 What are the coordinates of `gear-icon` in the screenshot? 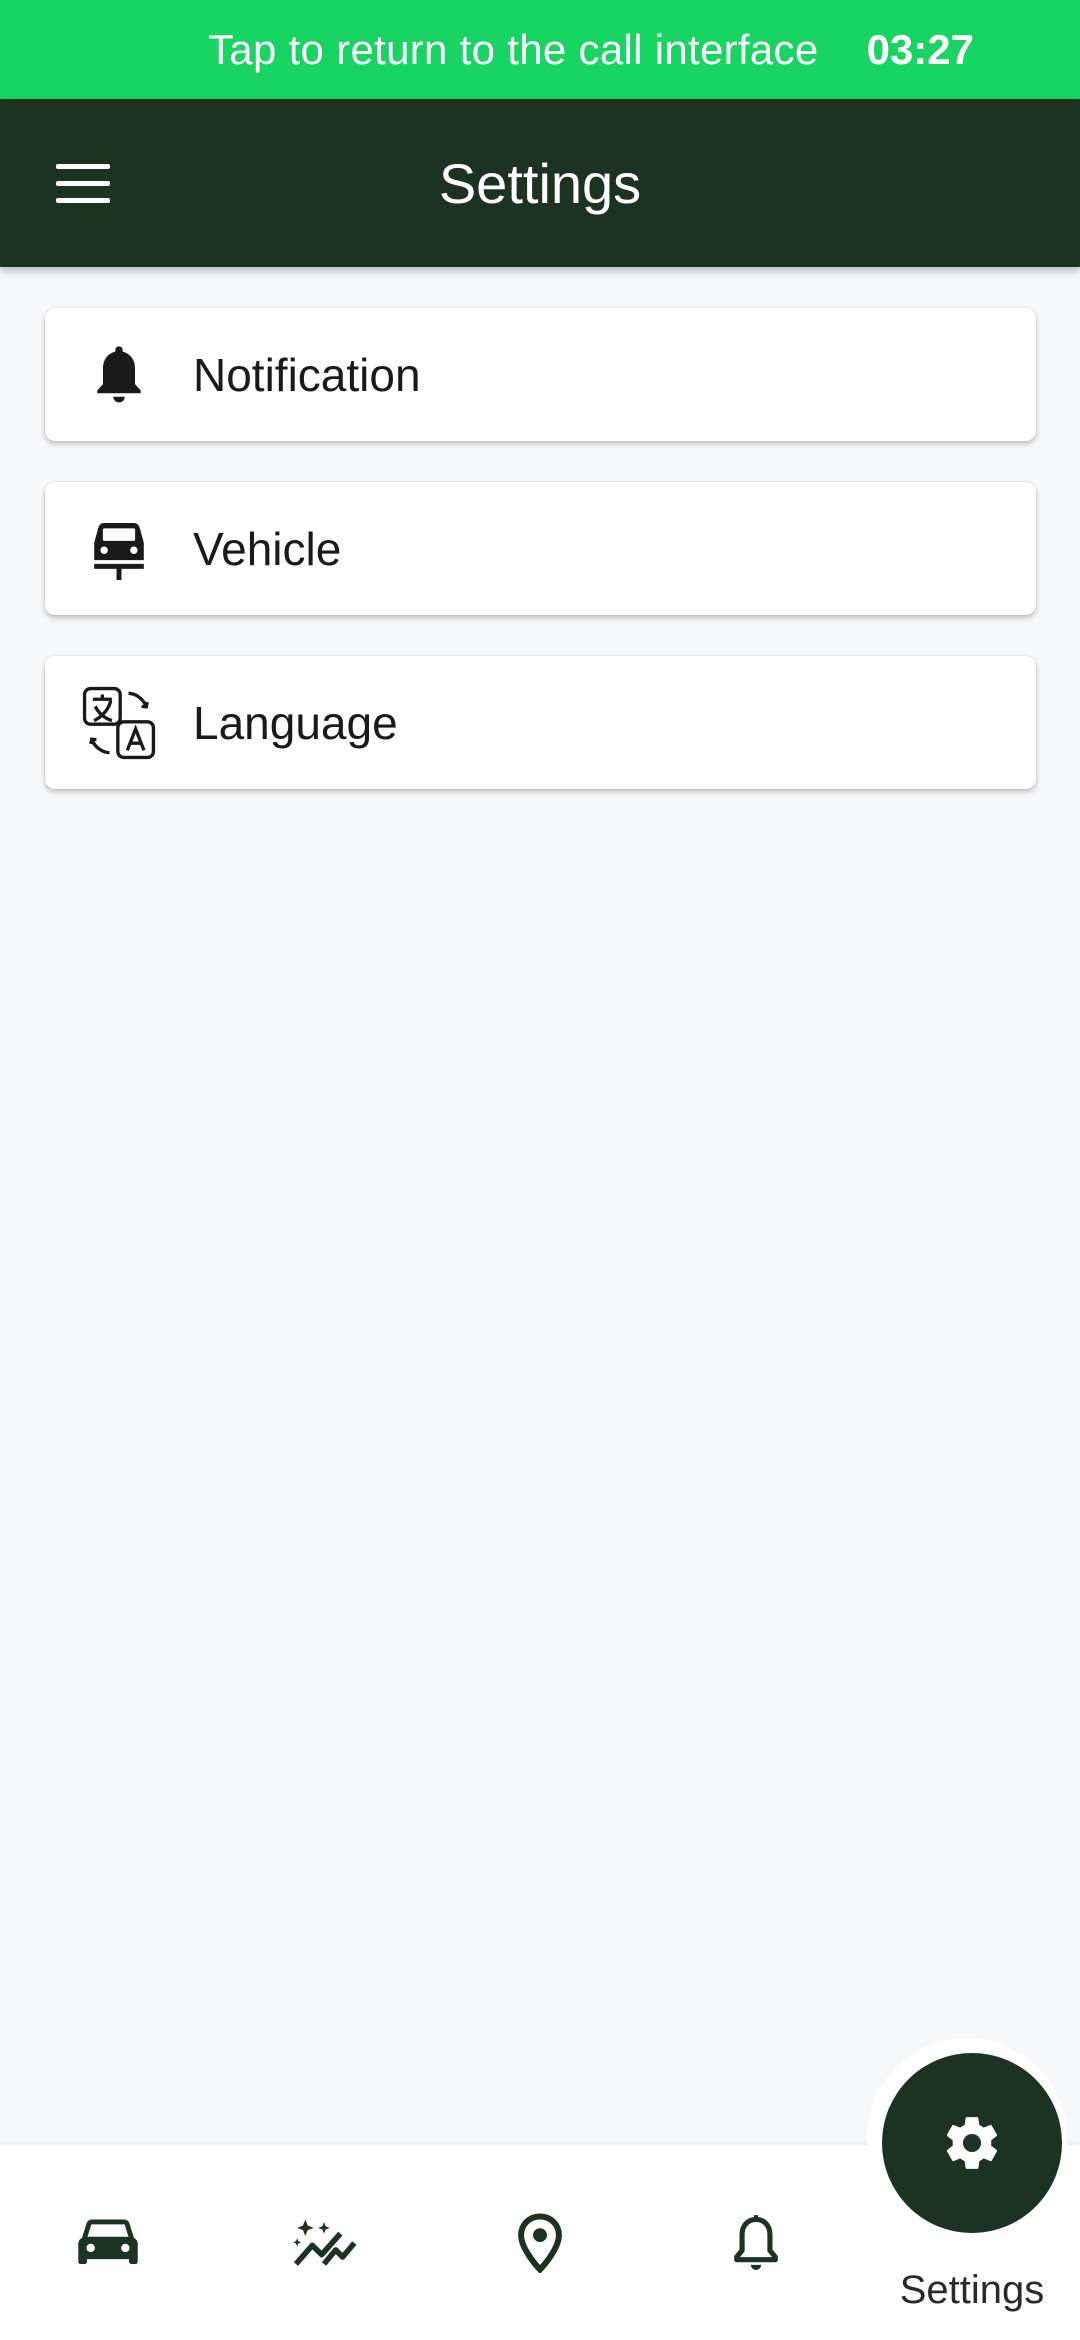 It's located at (972, 2143).